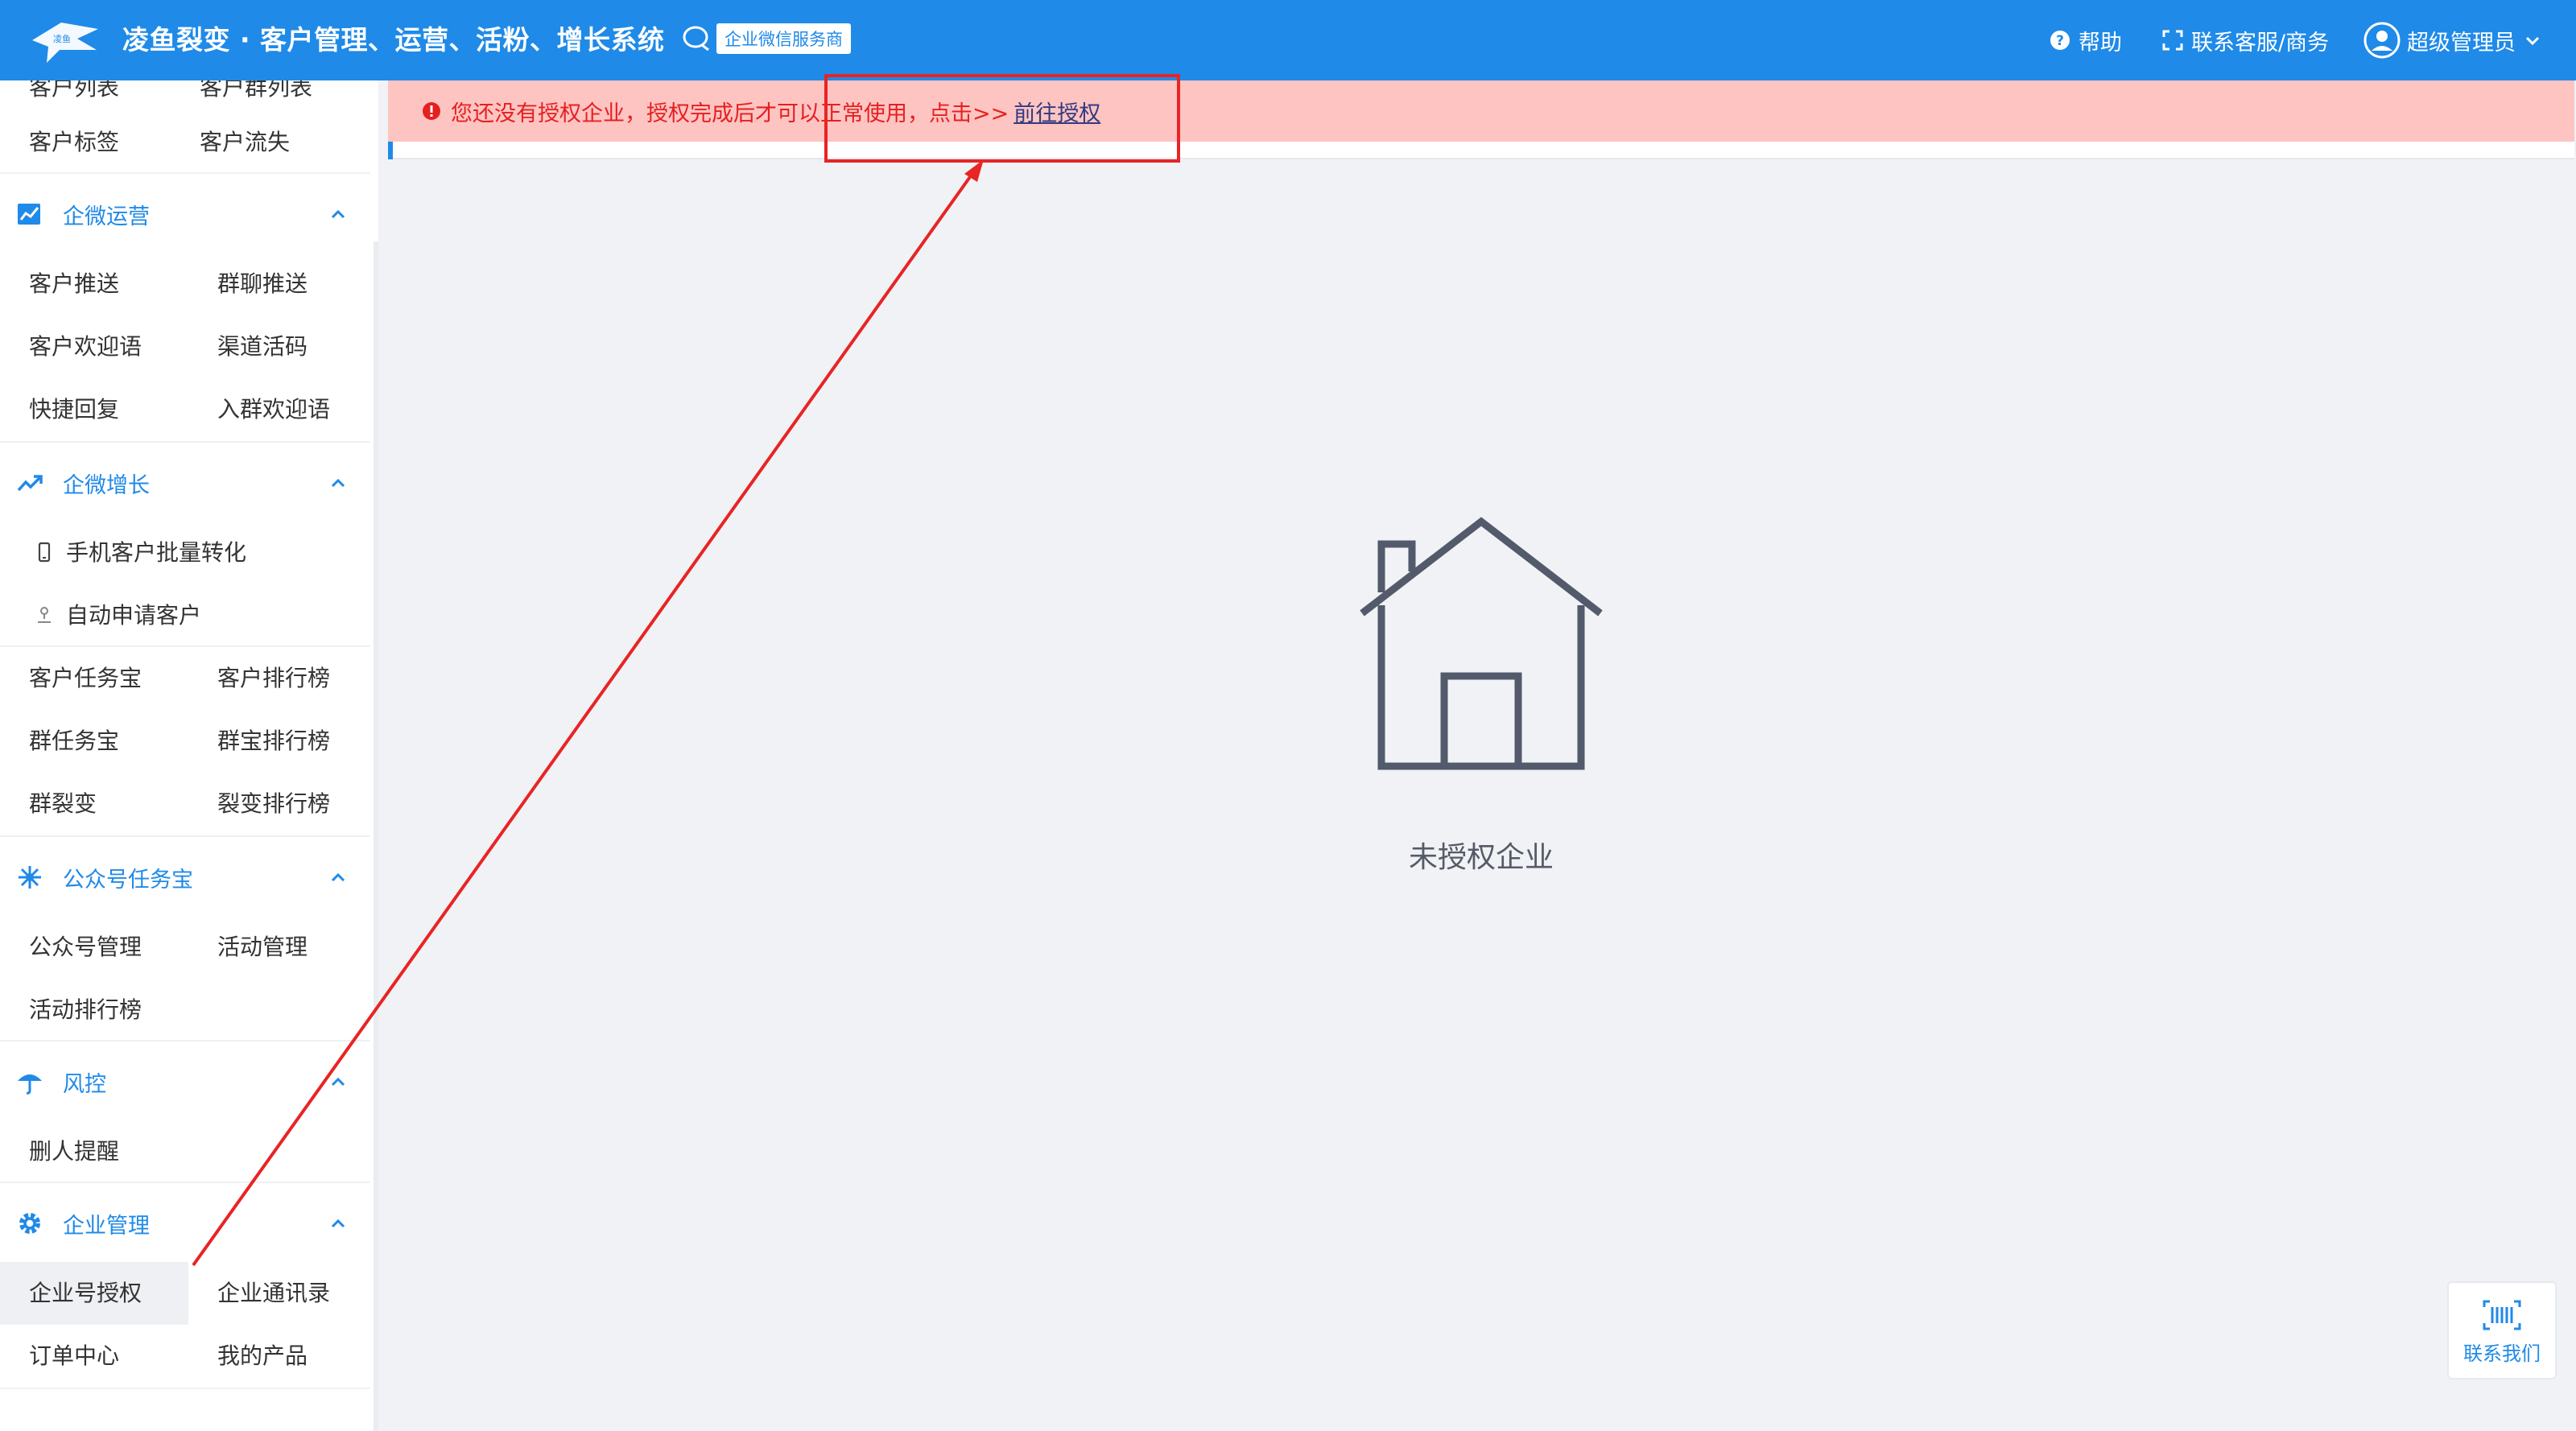 The height and width of the screenshot is (1431, 2576). What do you see at coordinates (431, 111) in the screenshot?
I see `error-icon` at bounding box center [431, 111].